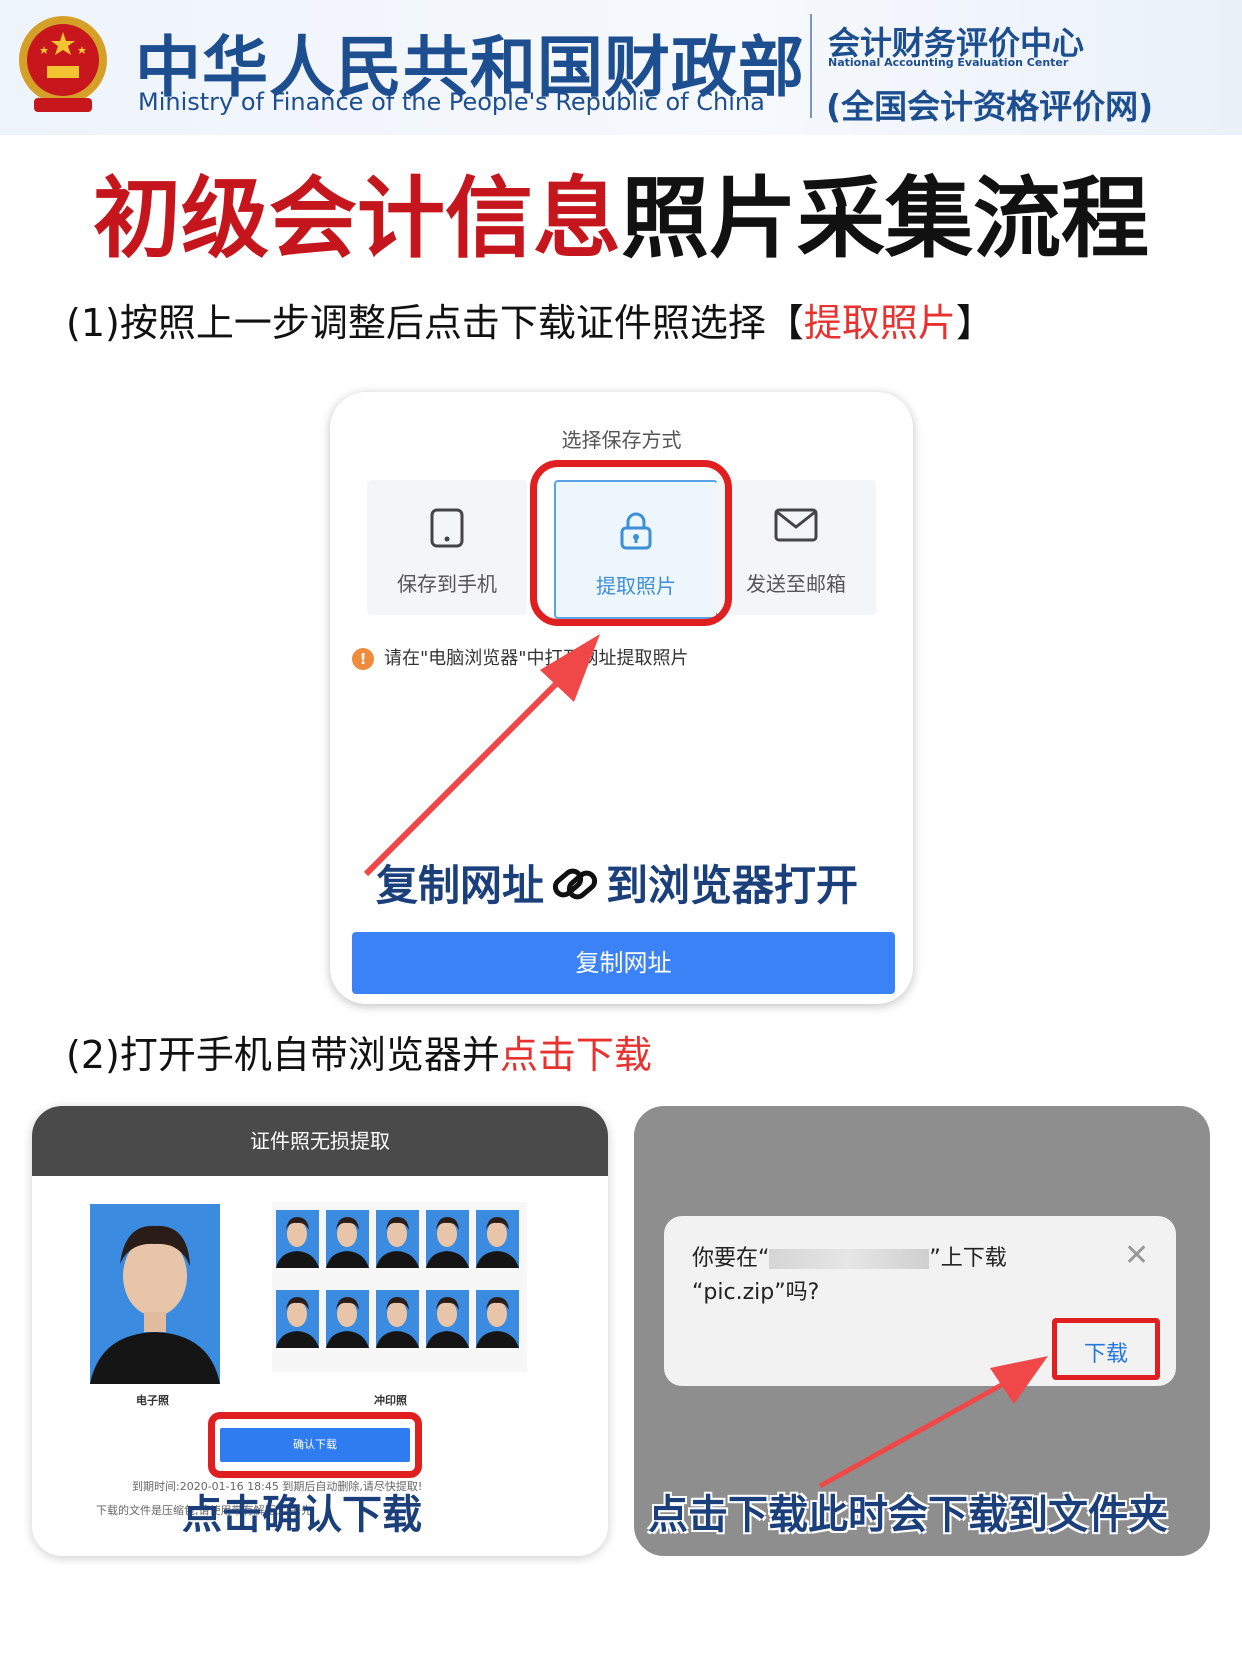  What do you see at coordinates (63, 65) in the screenshot?
I see `national-emblem-icon` at bounding box center [63, 65].